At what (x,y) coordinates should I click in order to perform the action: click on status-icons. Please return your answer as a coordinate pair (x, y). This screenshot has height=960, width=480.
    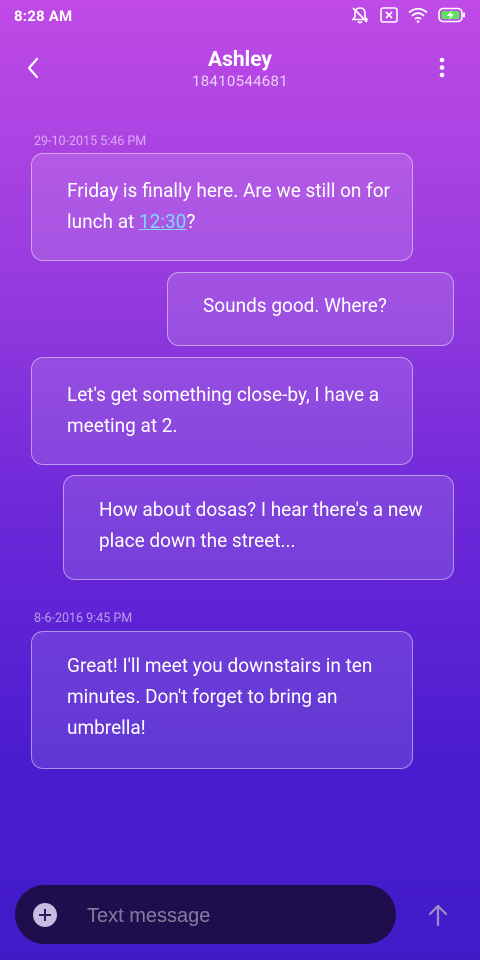
    Looking at the image, I should click on (408, 15).